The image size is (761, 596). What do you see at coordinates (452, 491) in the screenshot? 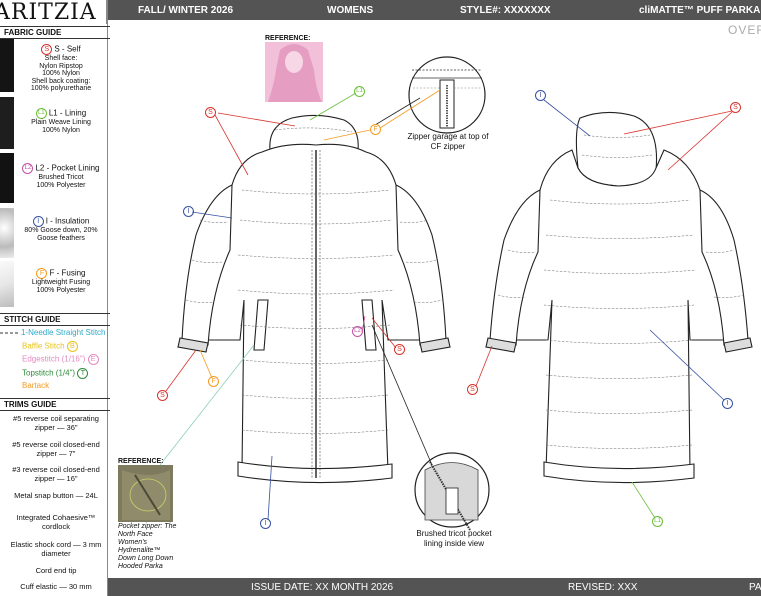
I see `pocket-lining-detail` at bounding box center [452, 491].